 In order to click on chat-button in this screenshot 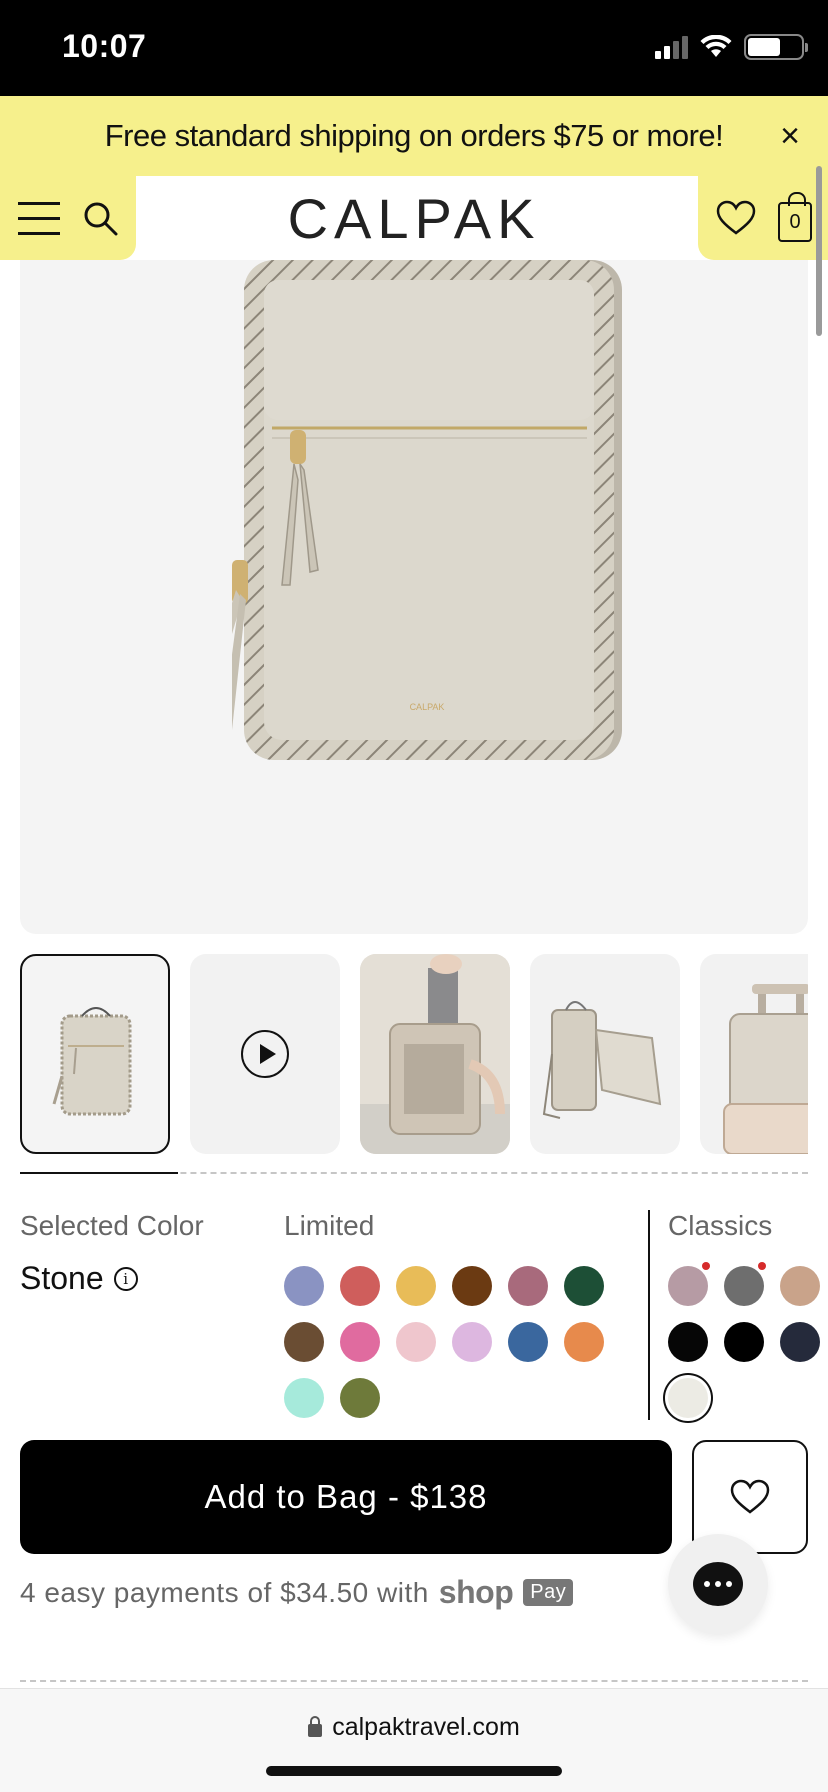, I will do `click(718, 1584)`.